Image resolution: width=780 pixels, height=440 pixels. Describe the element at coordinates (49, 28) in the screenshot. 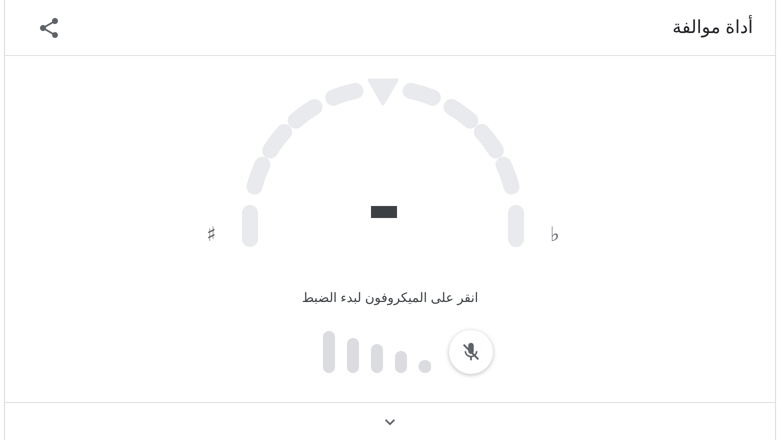

I see `share-icon` at that location.